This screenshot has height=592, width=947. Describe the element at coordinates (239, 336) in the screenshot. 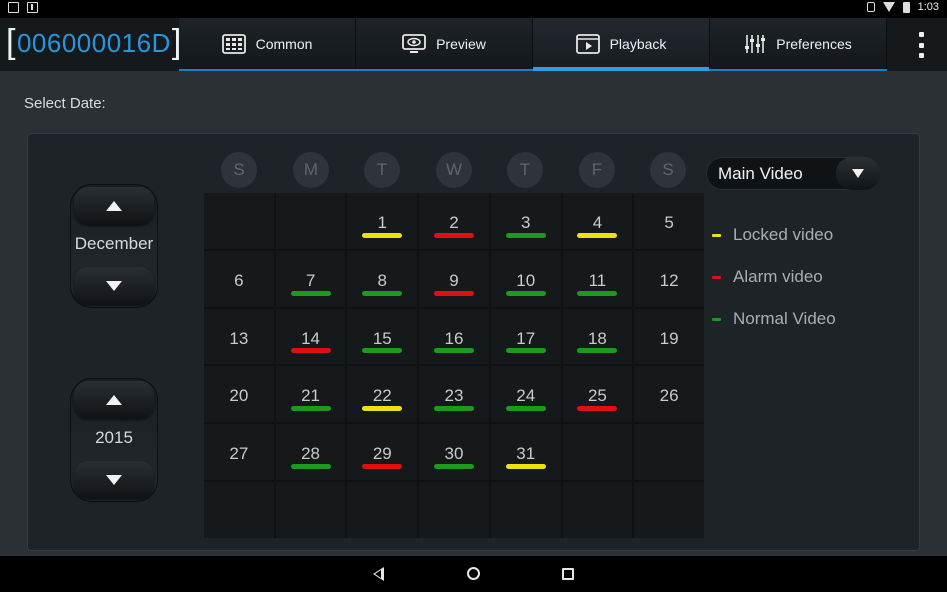

I see `calendar-day-cell: 13` at that location.